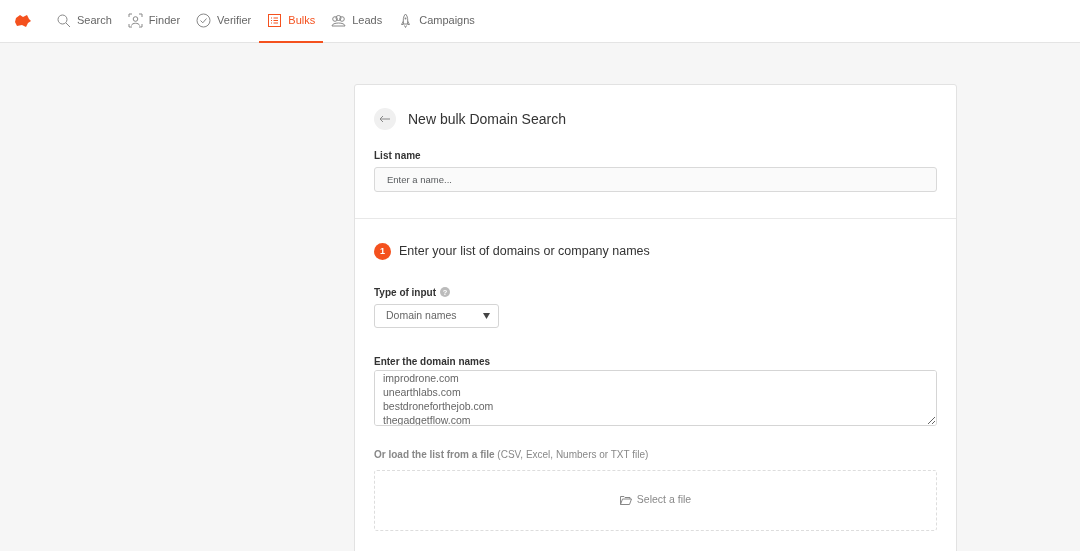 This screenshot has width=1080, height=551. I want to click on nav-tab: Search, so click(84, 21).